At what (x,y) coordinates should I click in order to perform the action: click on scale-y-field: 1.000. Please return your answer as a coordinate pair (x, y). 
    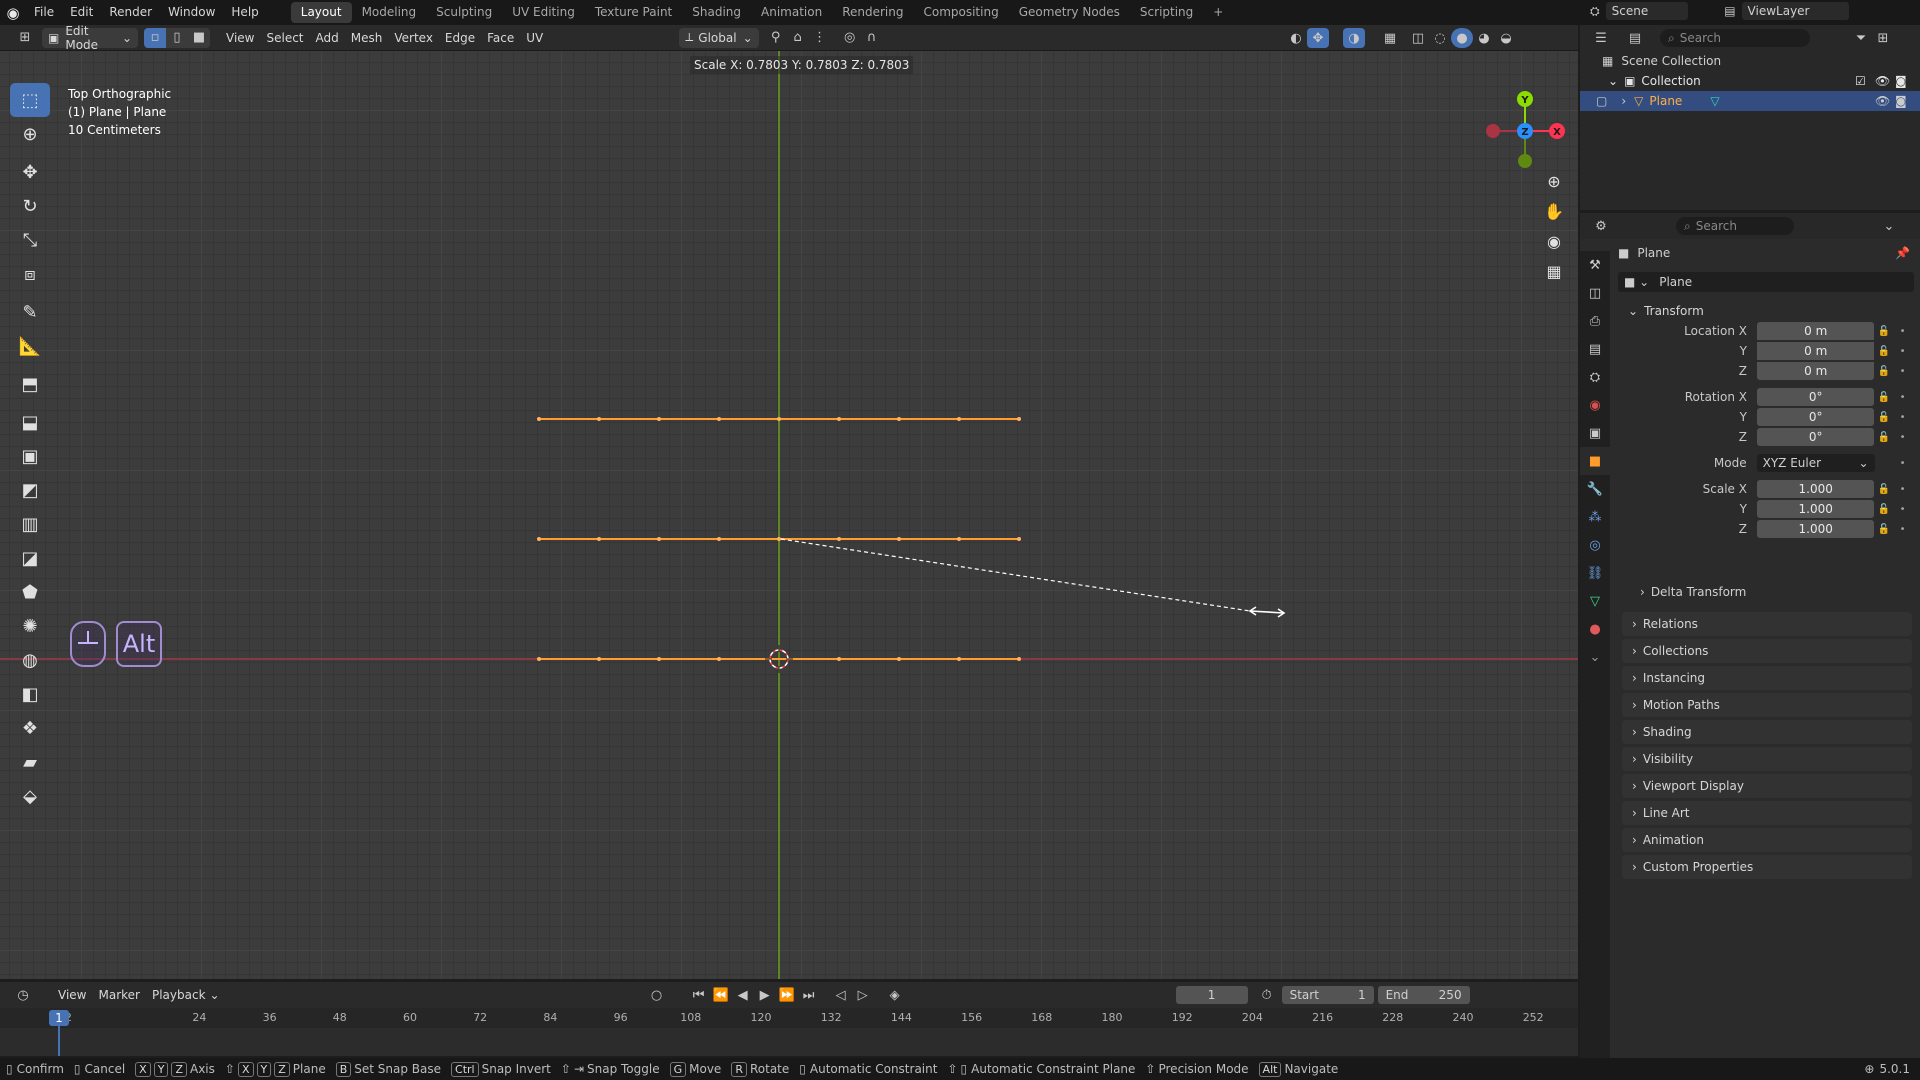
    Looking at the image, I should click on (1815, 509).